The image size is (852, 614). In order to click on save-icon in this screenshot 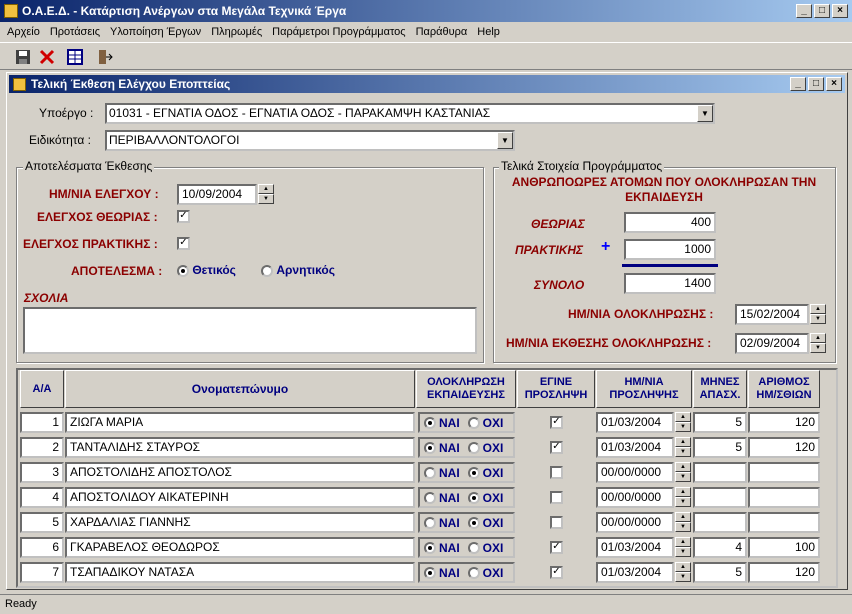, I will do `click(23, 57)`.